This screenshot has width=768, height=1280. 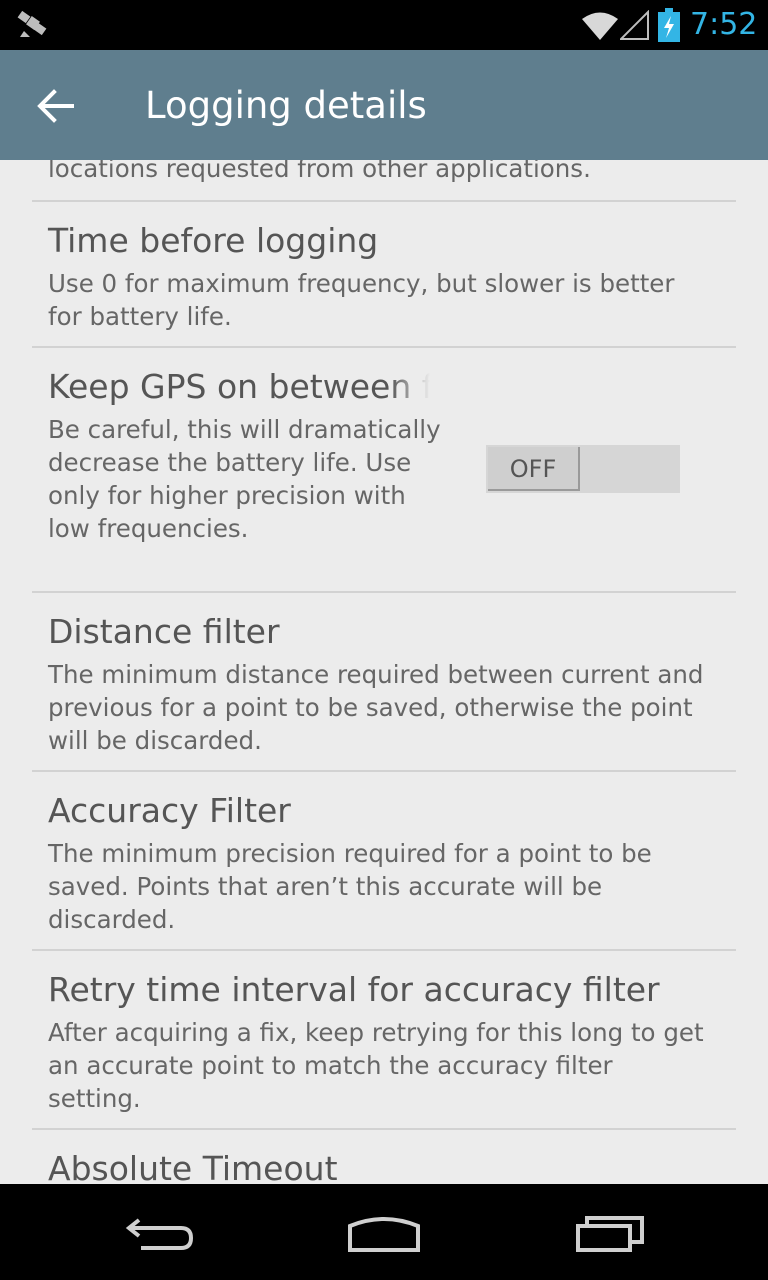 What do you see at coordinates (32, 23) in the screenshot?
I see `satellite-icon` at bounding box center [32, 23].